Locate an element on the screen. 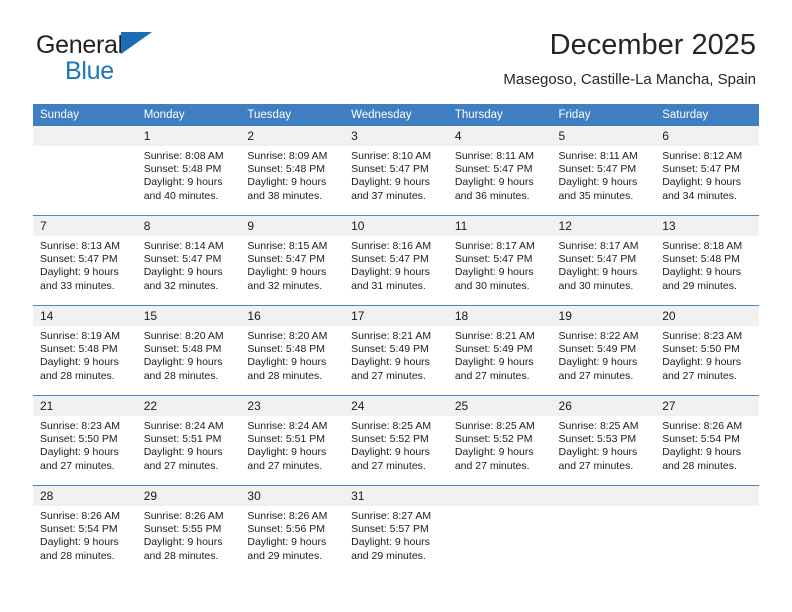  sunrise-text: Sunrise: 8:20 AM is located at coordinates (183, 336).